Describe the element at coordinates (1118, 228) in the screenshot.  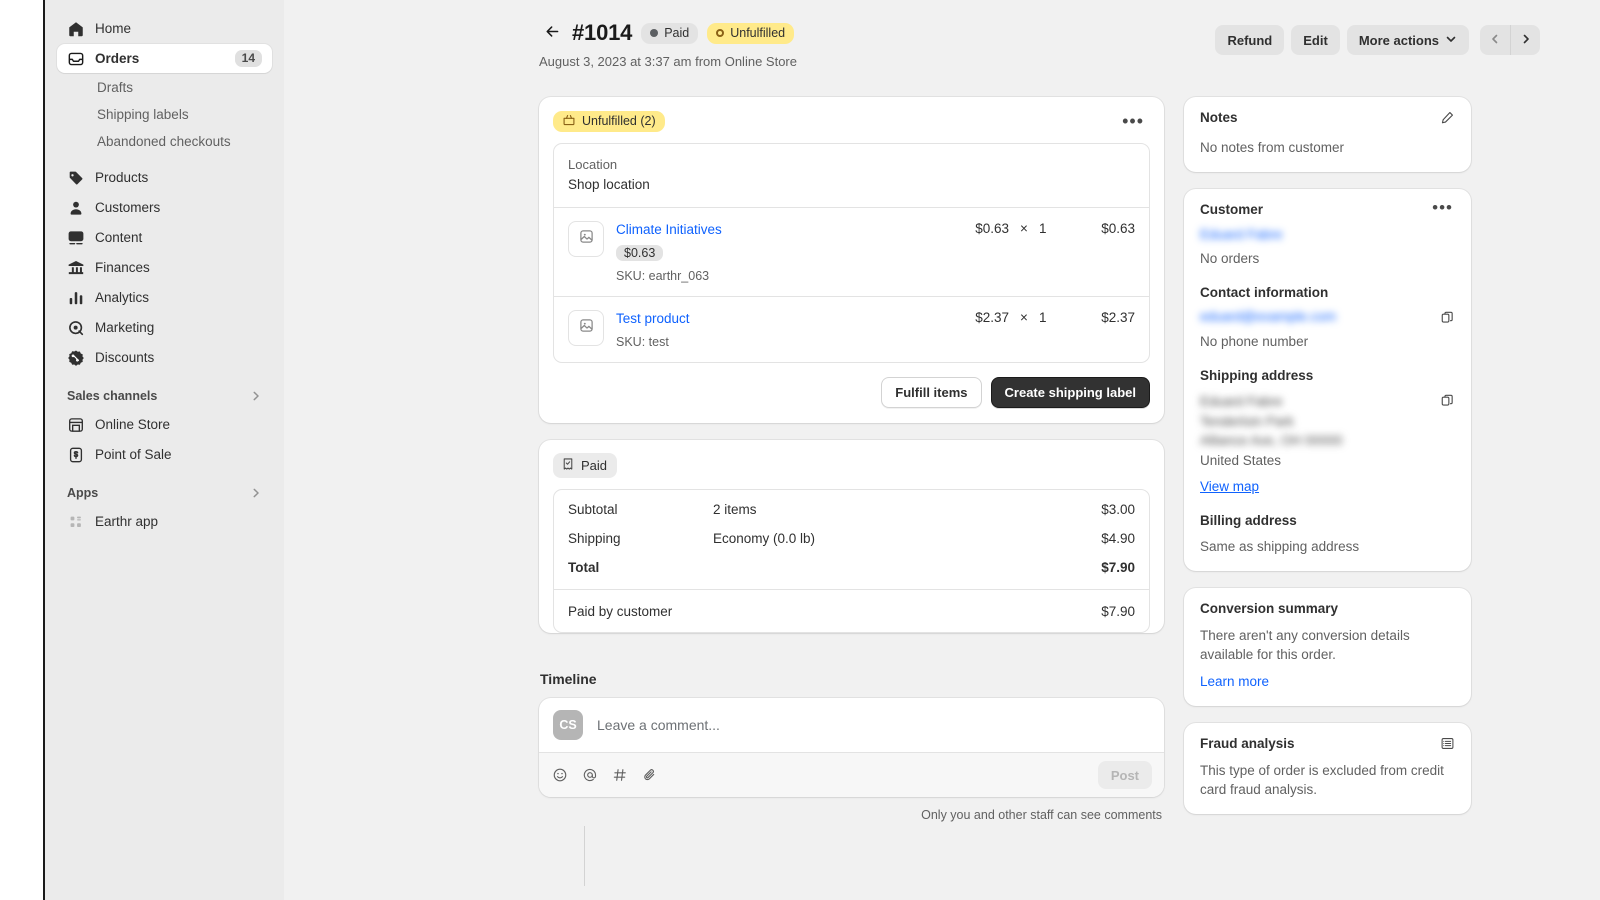
I see `line-item-total: $0.63` at that location.